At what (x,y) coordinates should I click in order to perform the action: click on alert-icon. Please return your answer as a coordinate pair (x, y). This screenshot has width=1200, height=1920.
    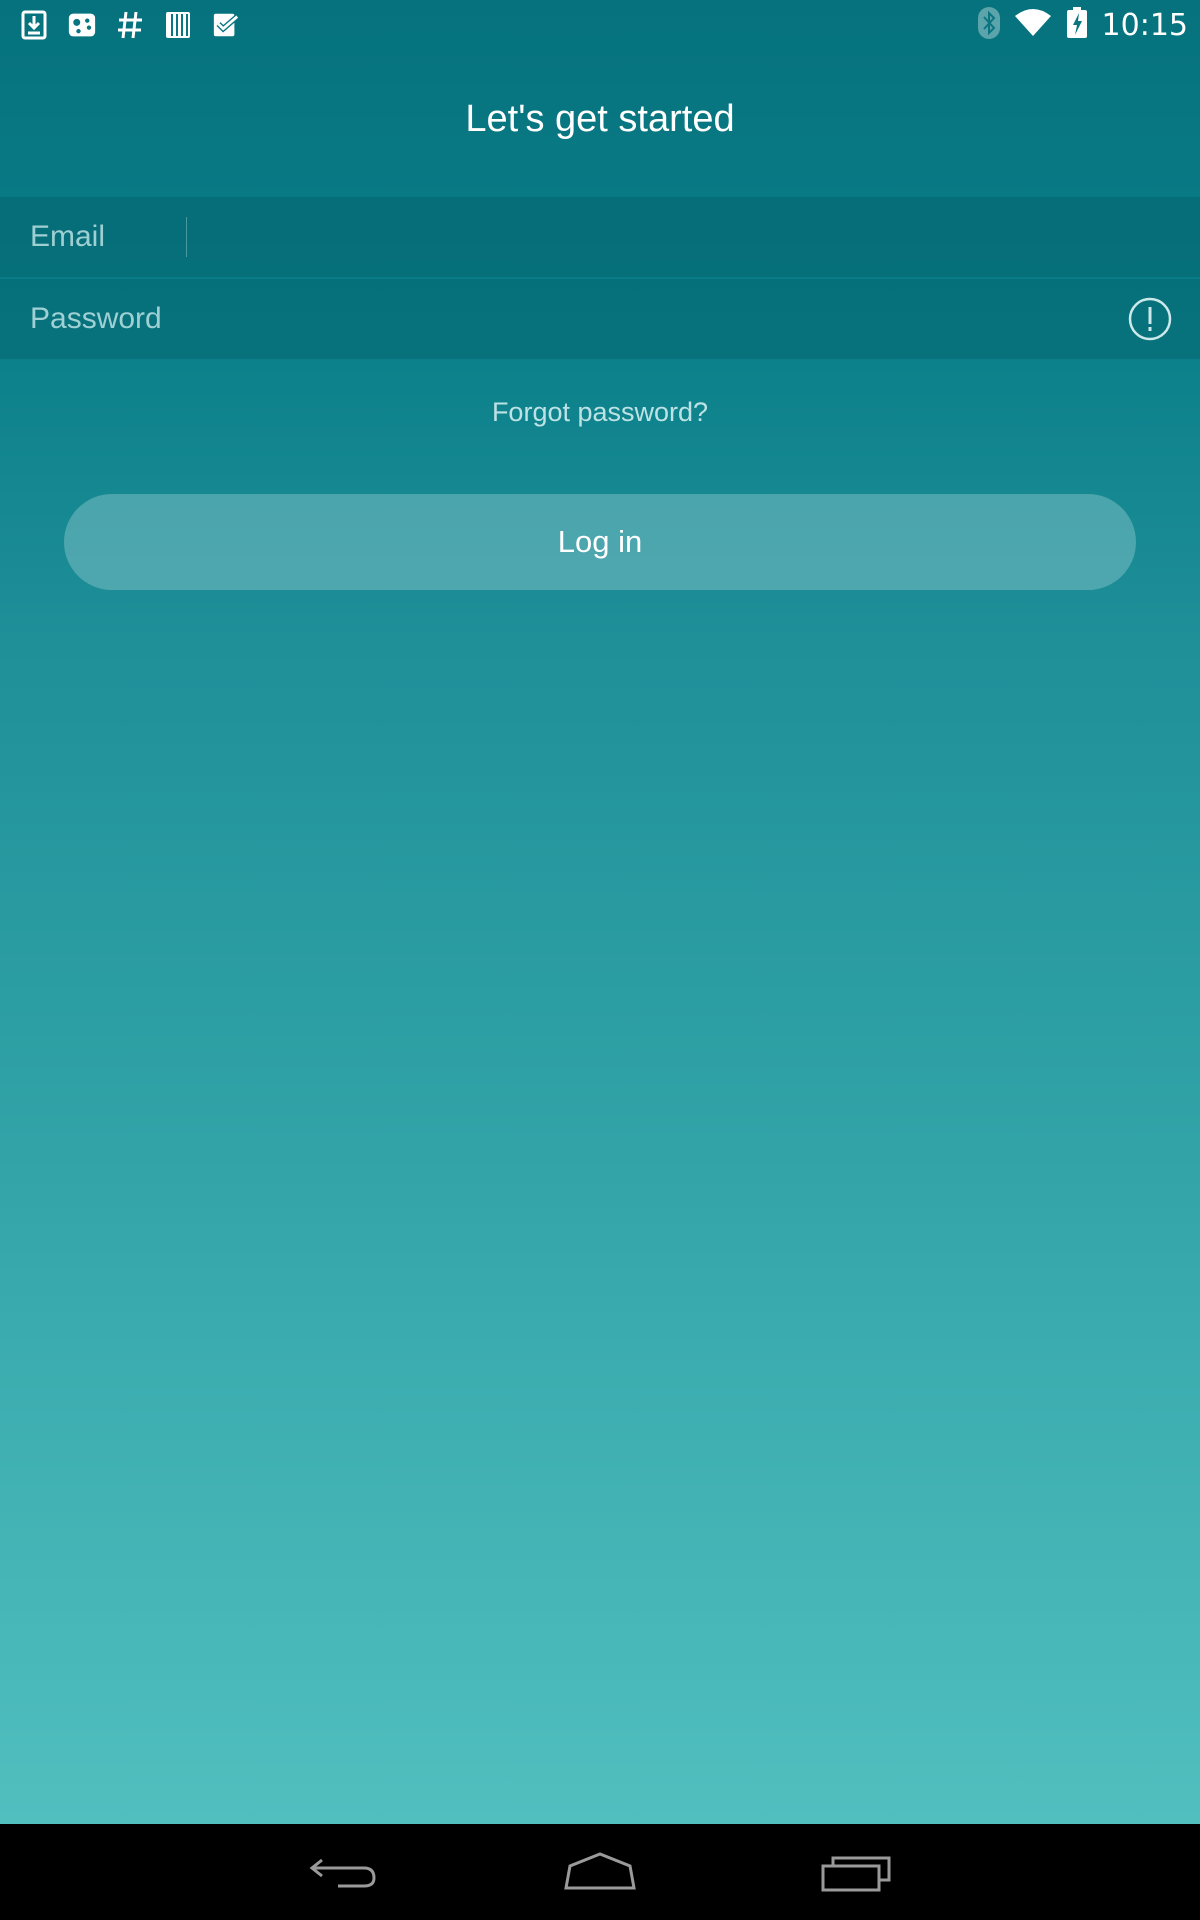
    Looking at the image, I should click on (1150, 319).